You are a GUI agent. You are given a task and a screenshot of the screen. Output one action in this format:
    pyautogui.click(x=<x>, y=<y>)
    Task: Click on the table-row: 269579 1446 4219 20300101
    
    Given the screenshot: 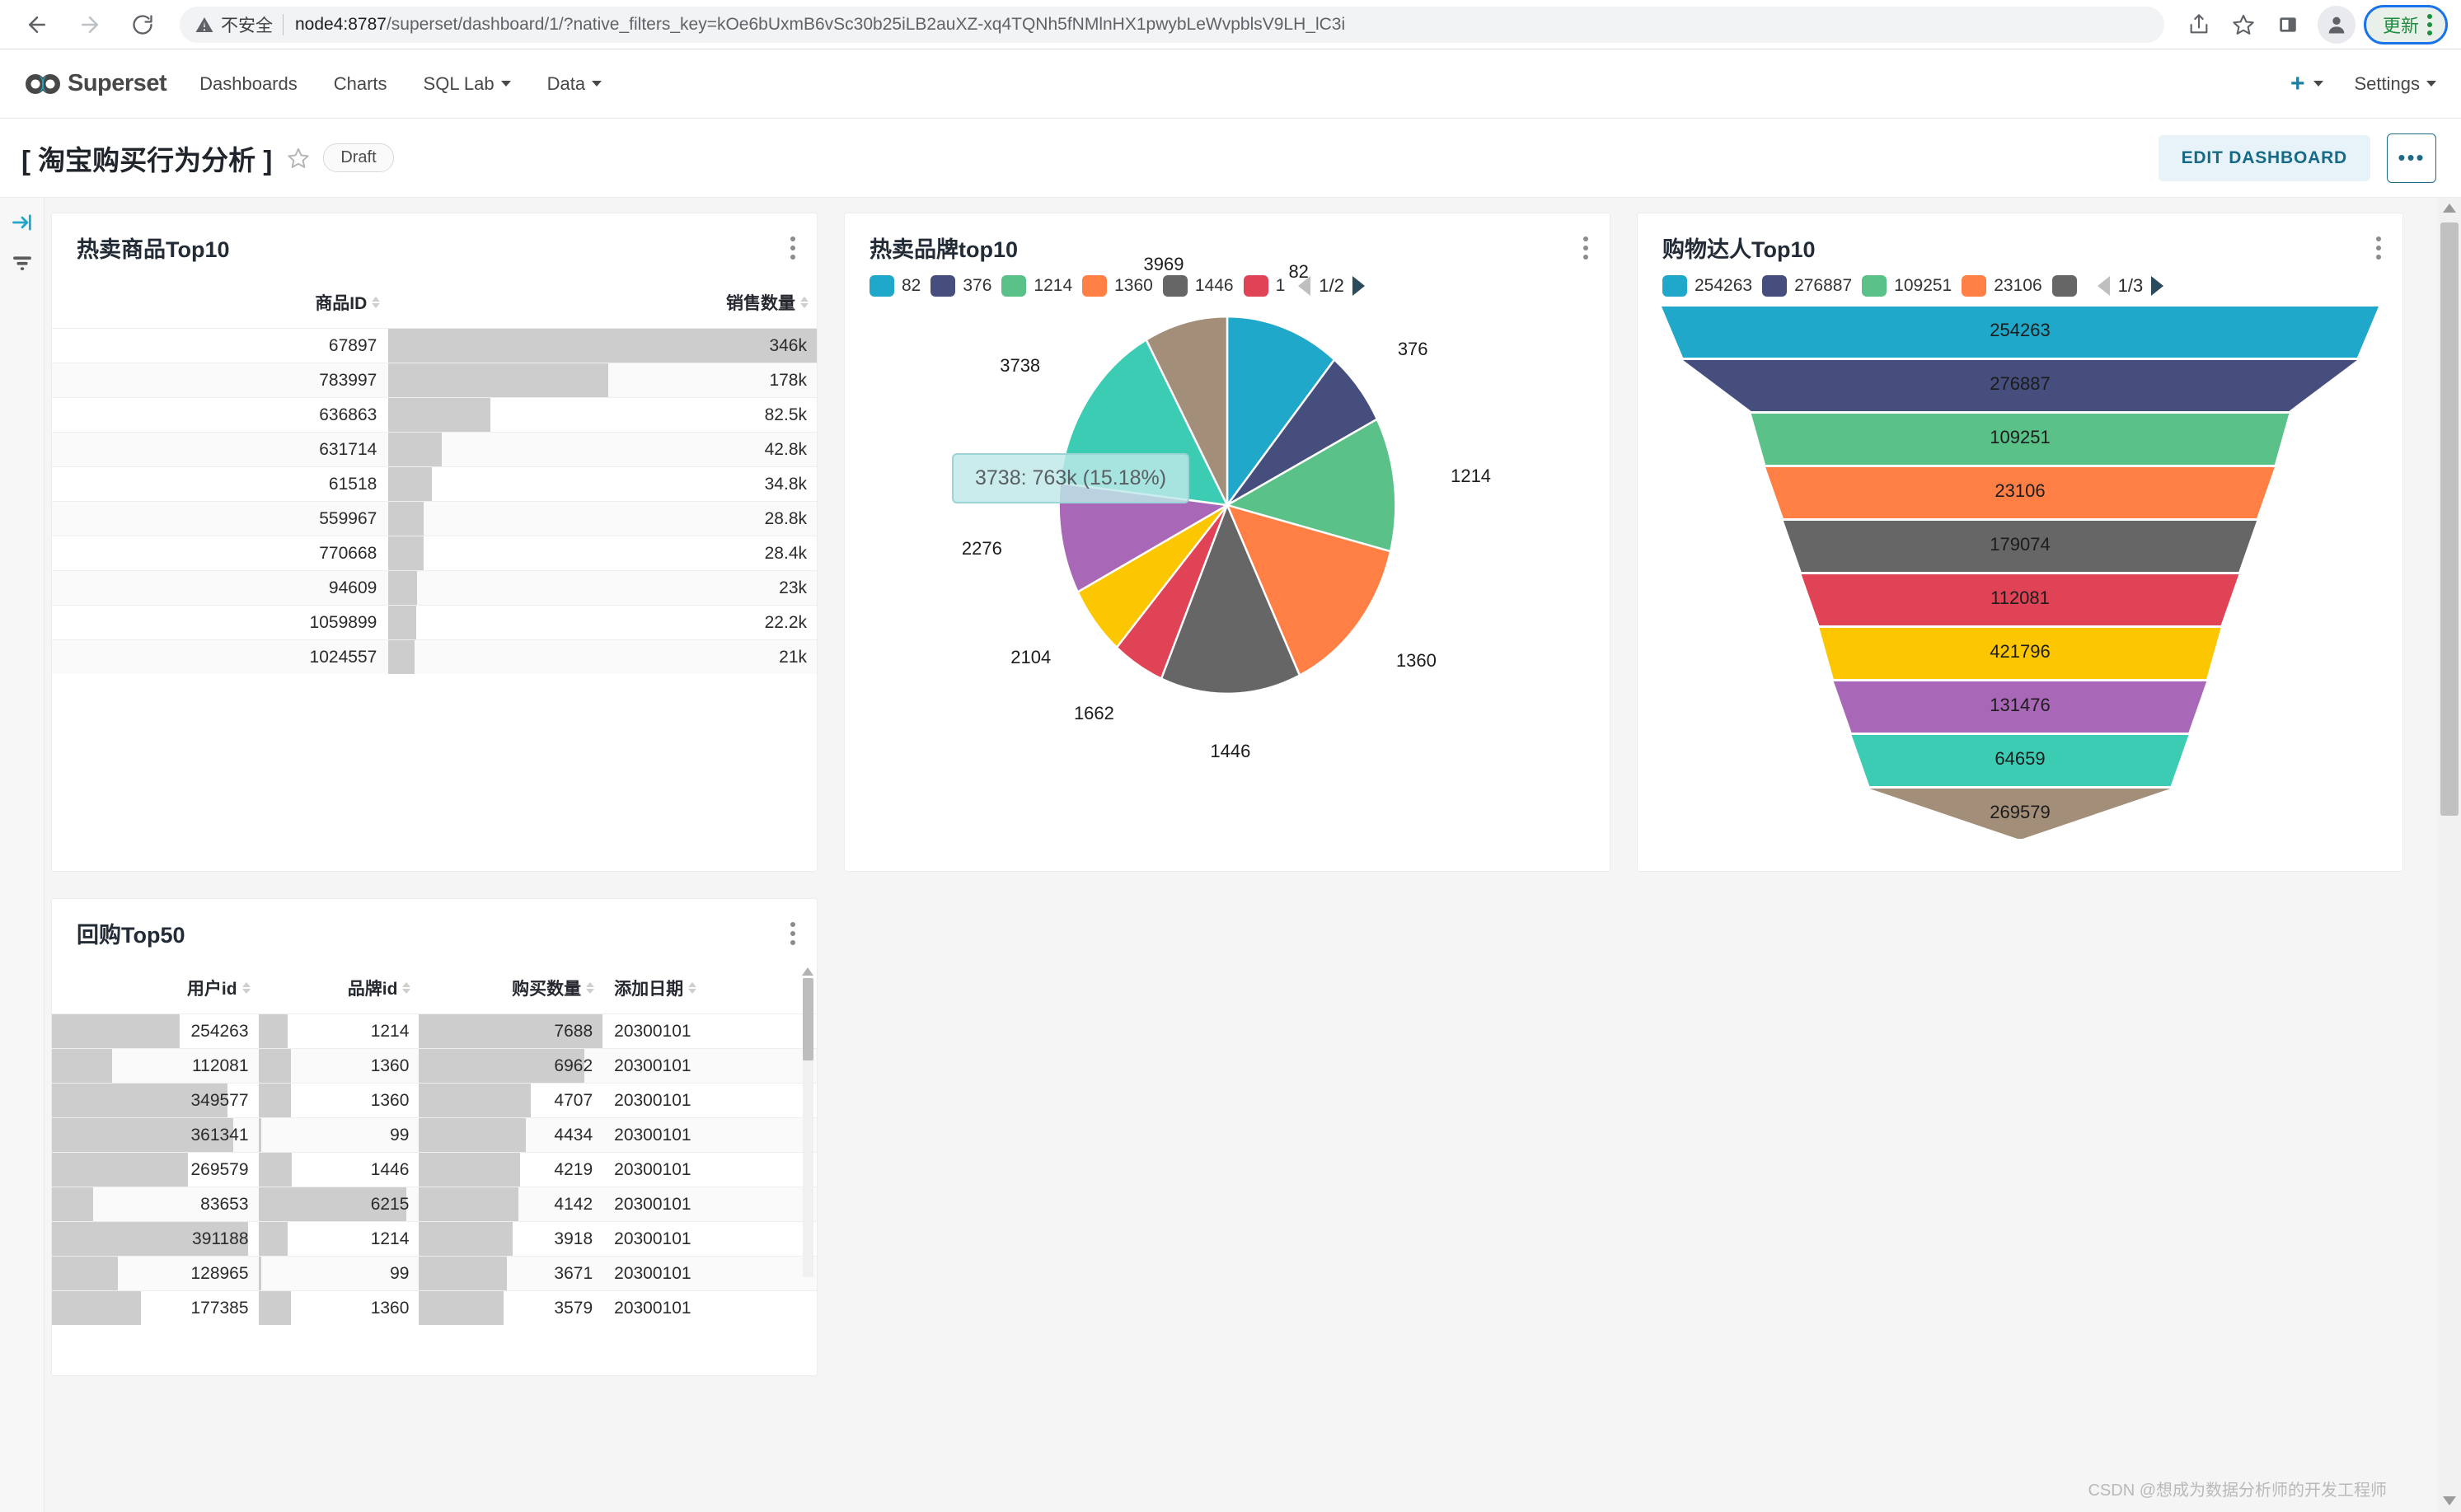 What is the action you would take?
    pyautogui.click(x=435, y=1169)
    